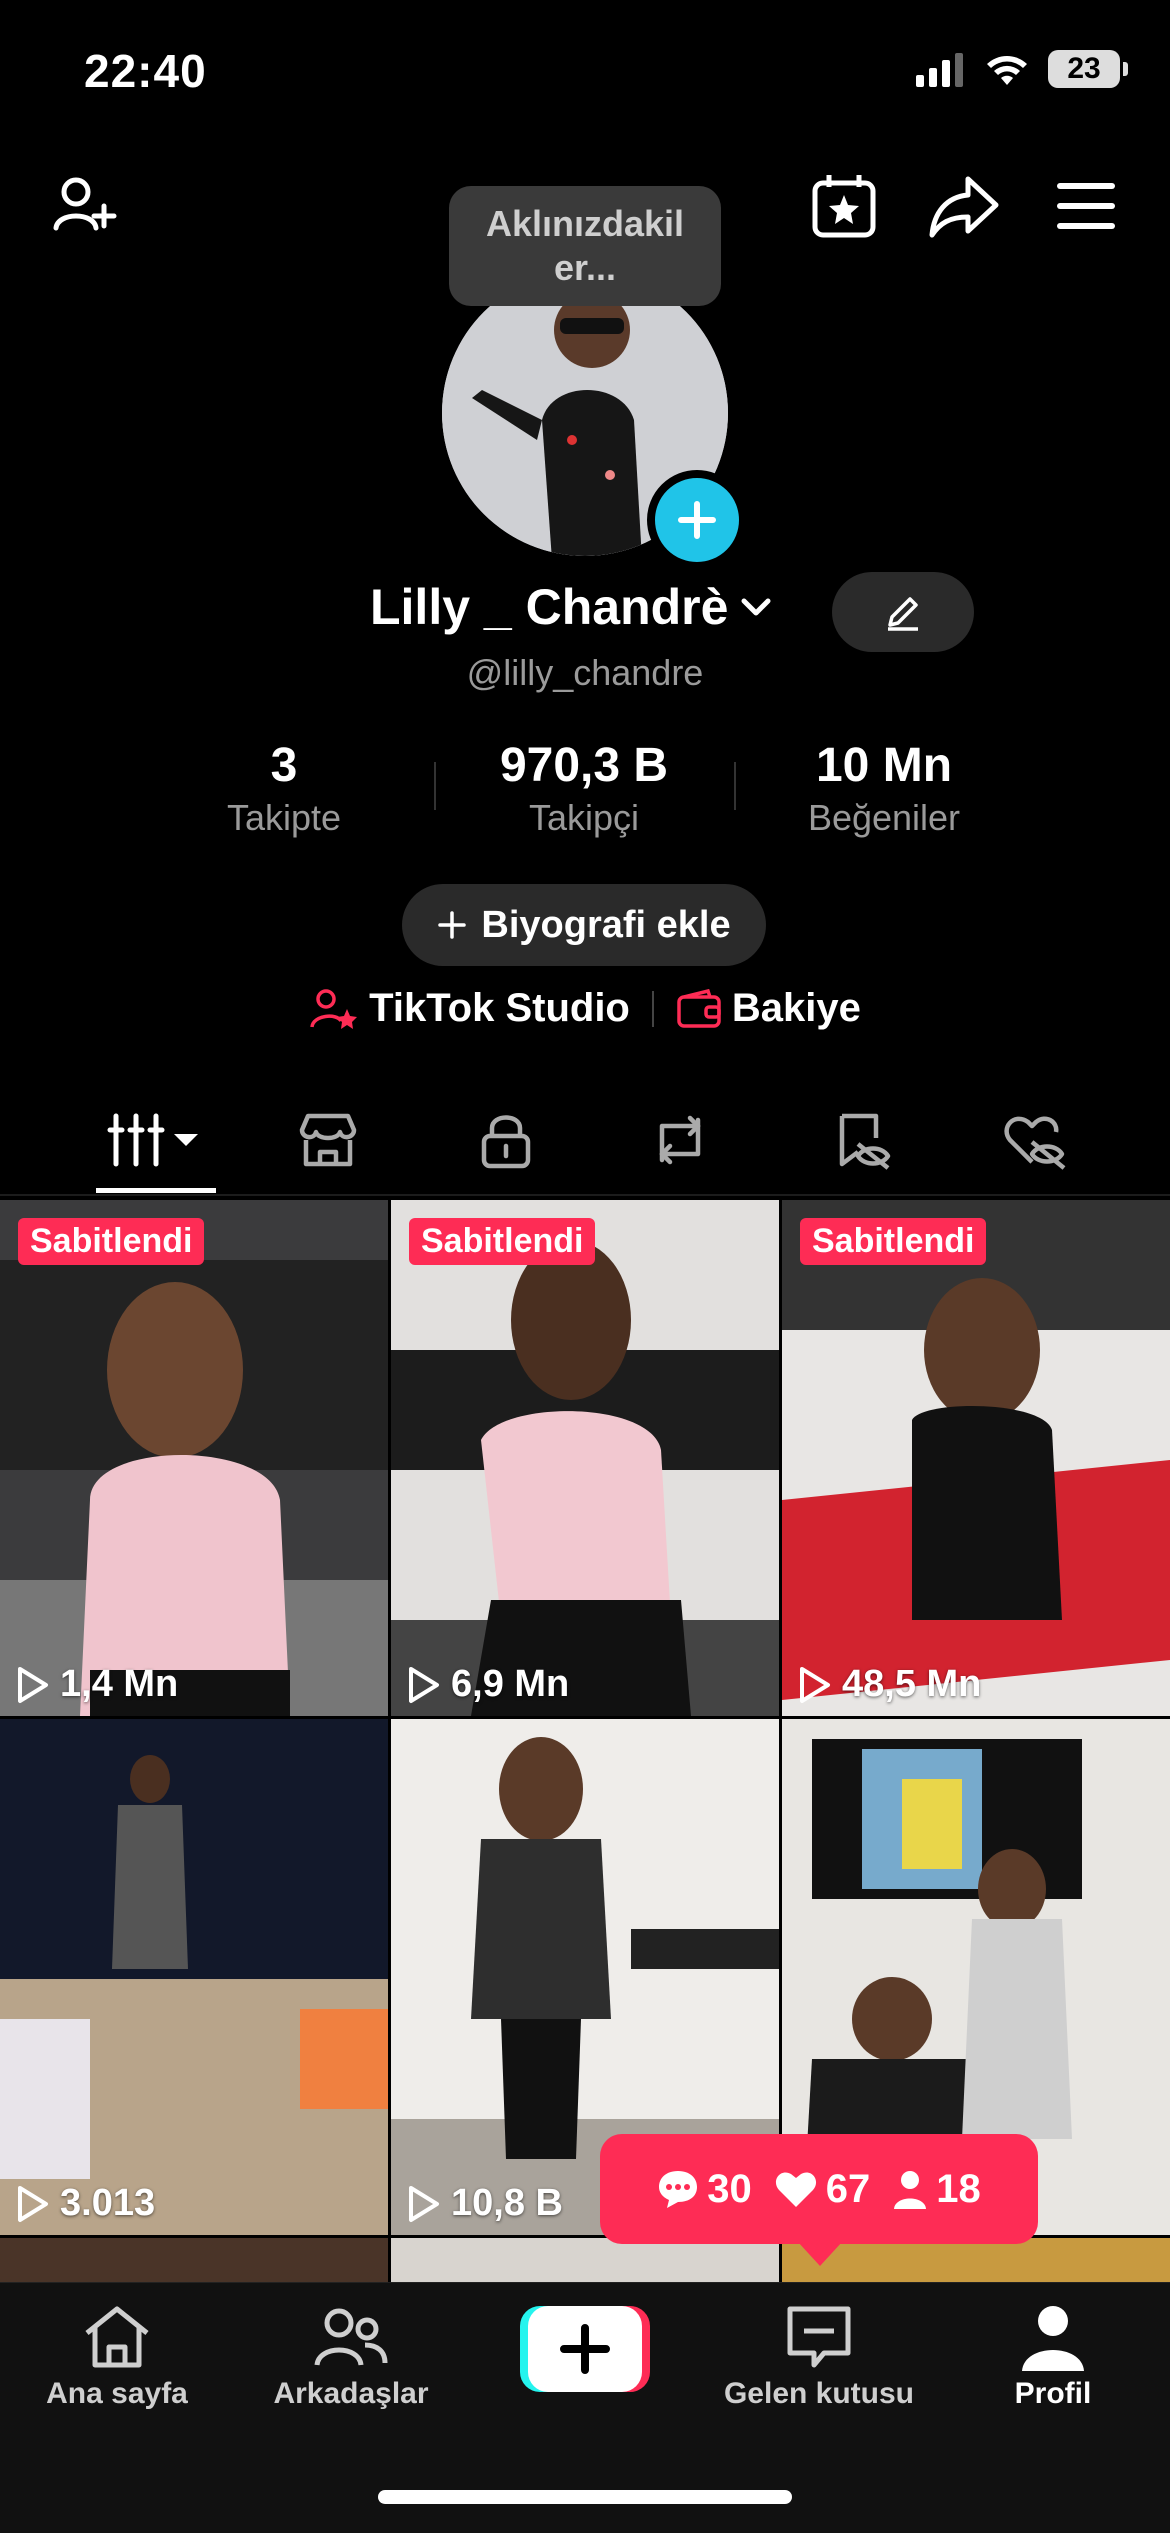 This screenshot has width=1170, height=2533. What do you see at coordinates (912, 1684) in the screenshot?
I see `view-count-label: 48,5 Mn` at bounding box center [912, 1684].